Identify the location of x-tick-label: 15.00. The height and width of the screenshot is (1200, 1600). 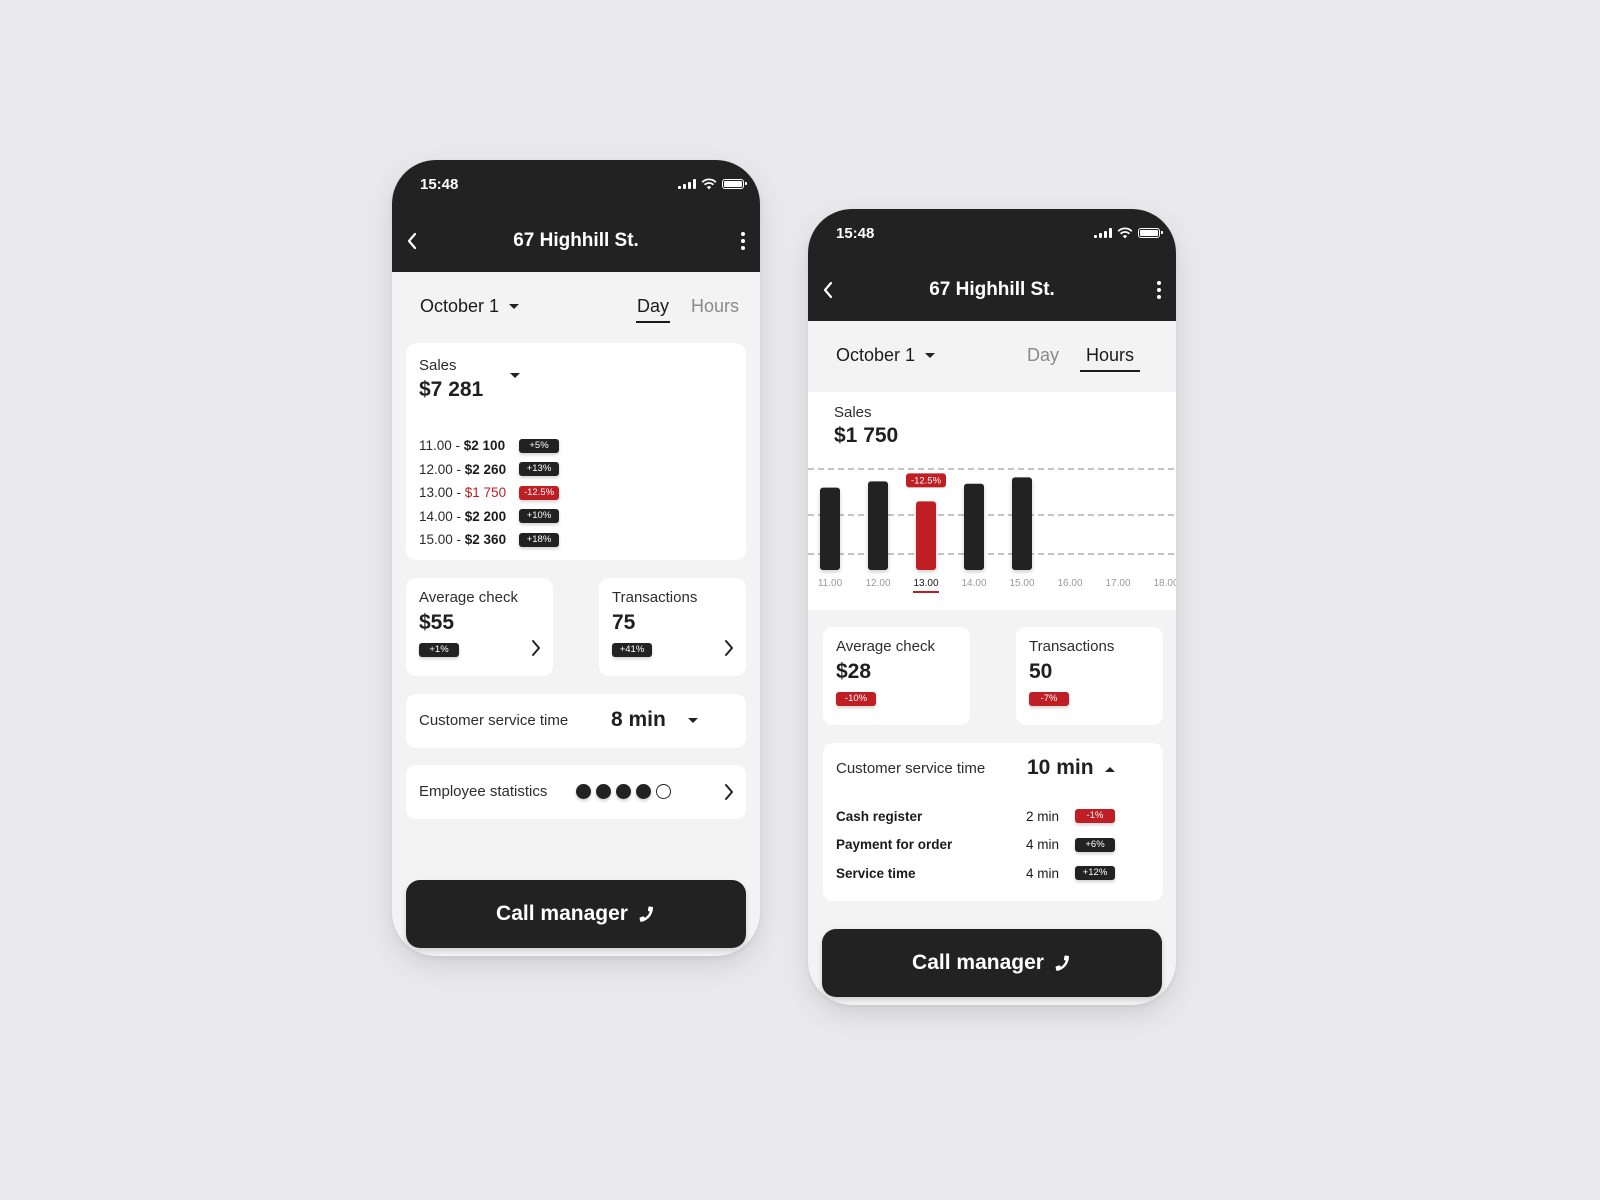
(1021, 583).